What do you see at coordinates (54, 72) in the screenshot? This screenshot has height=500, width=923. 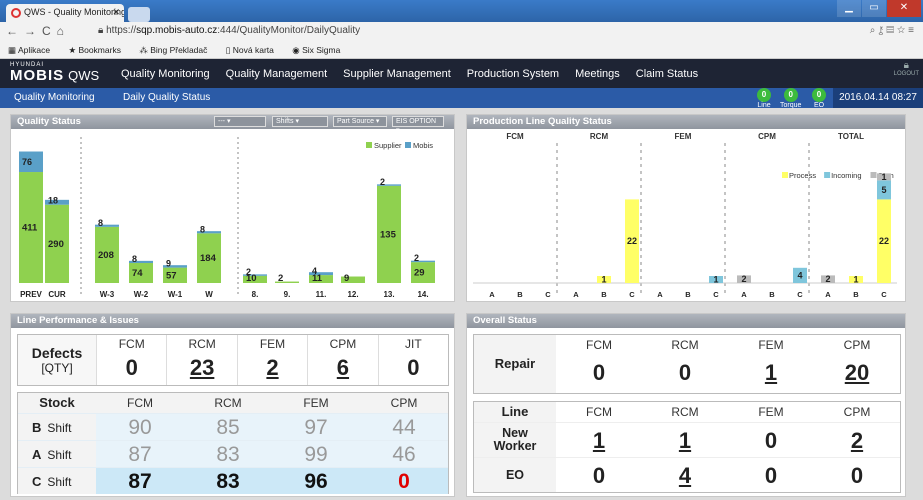 I see `logo: HYUNDAI MOBIS QWS` at bounding box center [54, 72].